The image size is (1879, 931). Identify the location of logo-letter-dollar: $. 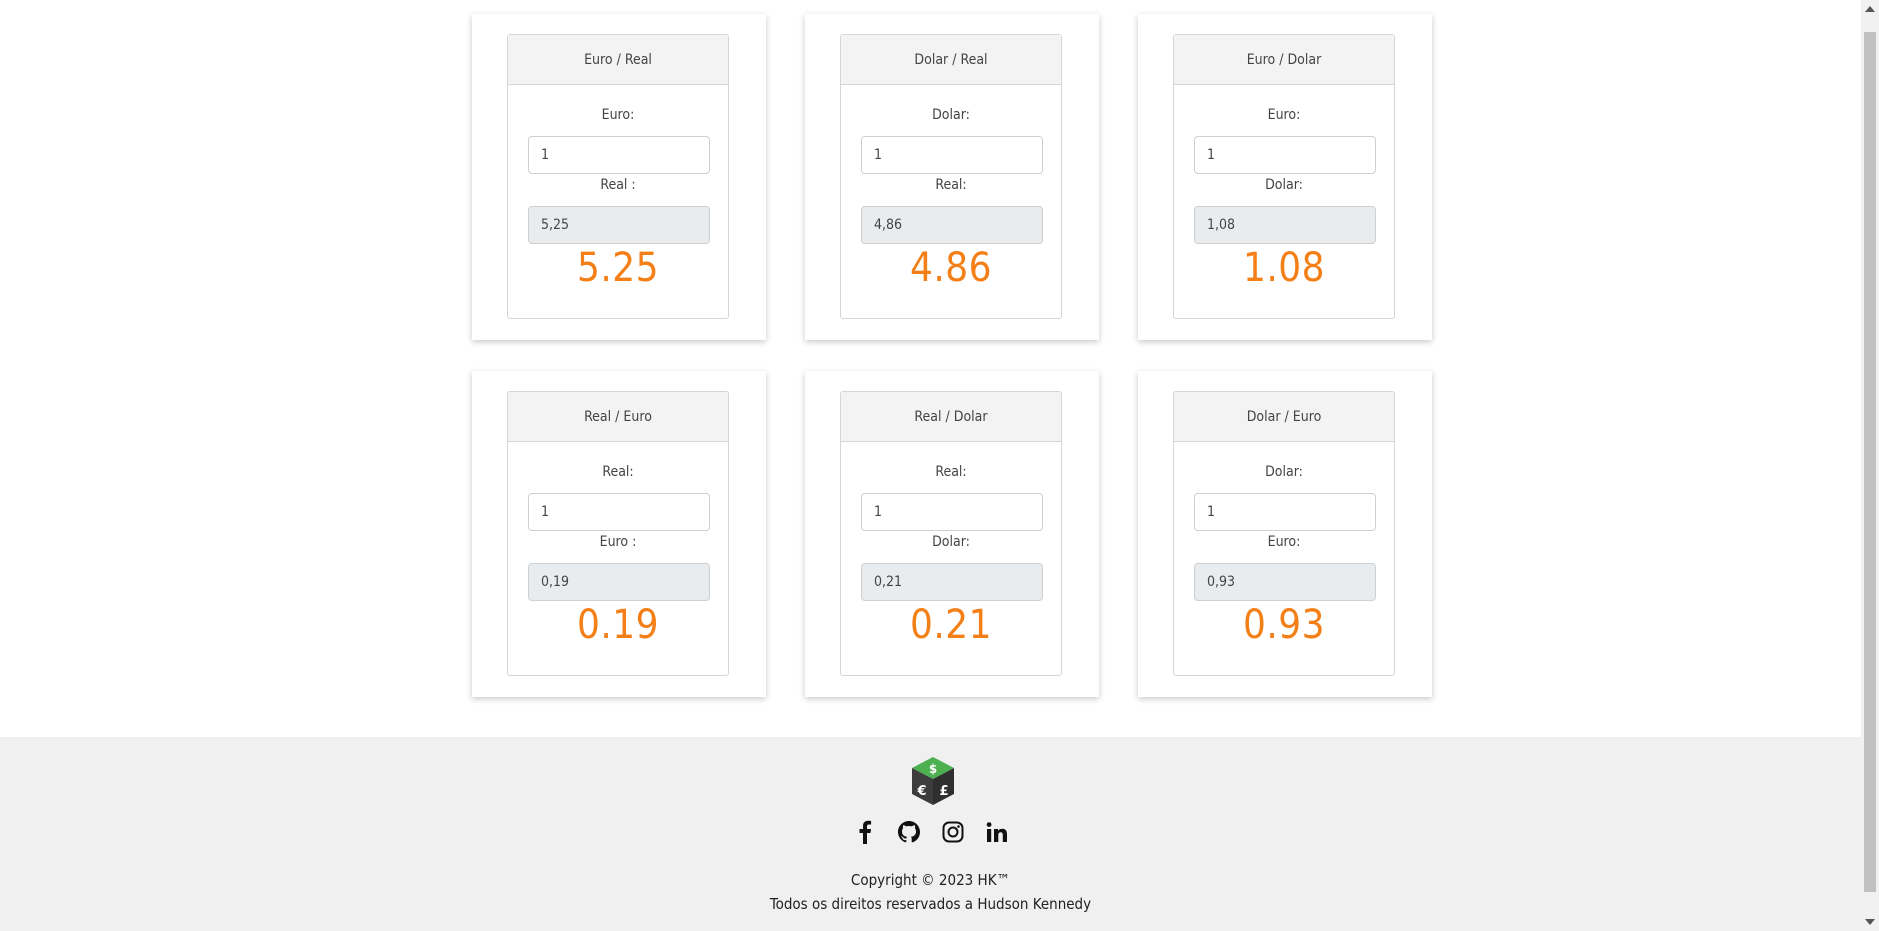
(933, 769).